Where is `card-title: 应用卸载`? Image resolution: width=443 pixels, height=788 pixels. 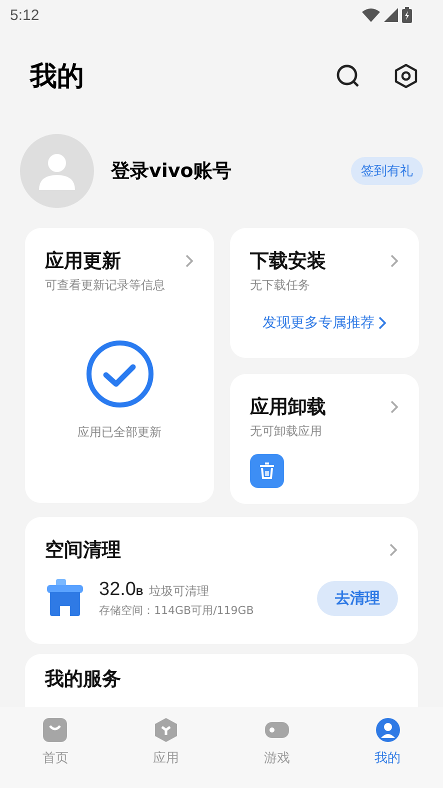 card-title: 应用卸载 is located at coordinates (288, 407).